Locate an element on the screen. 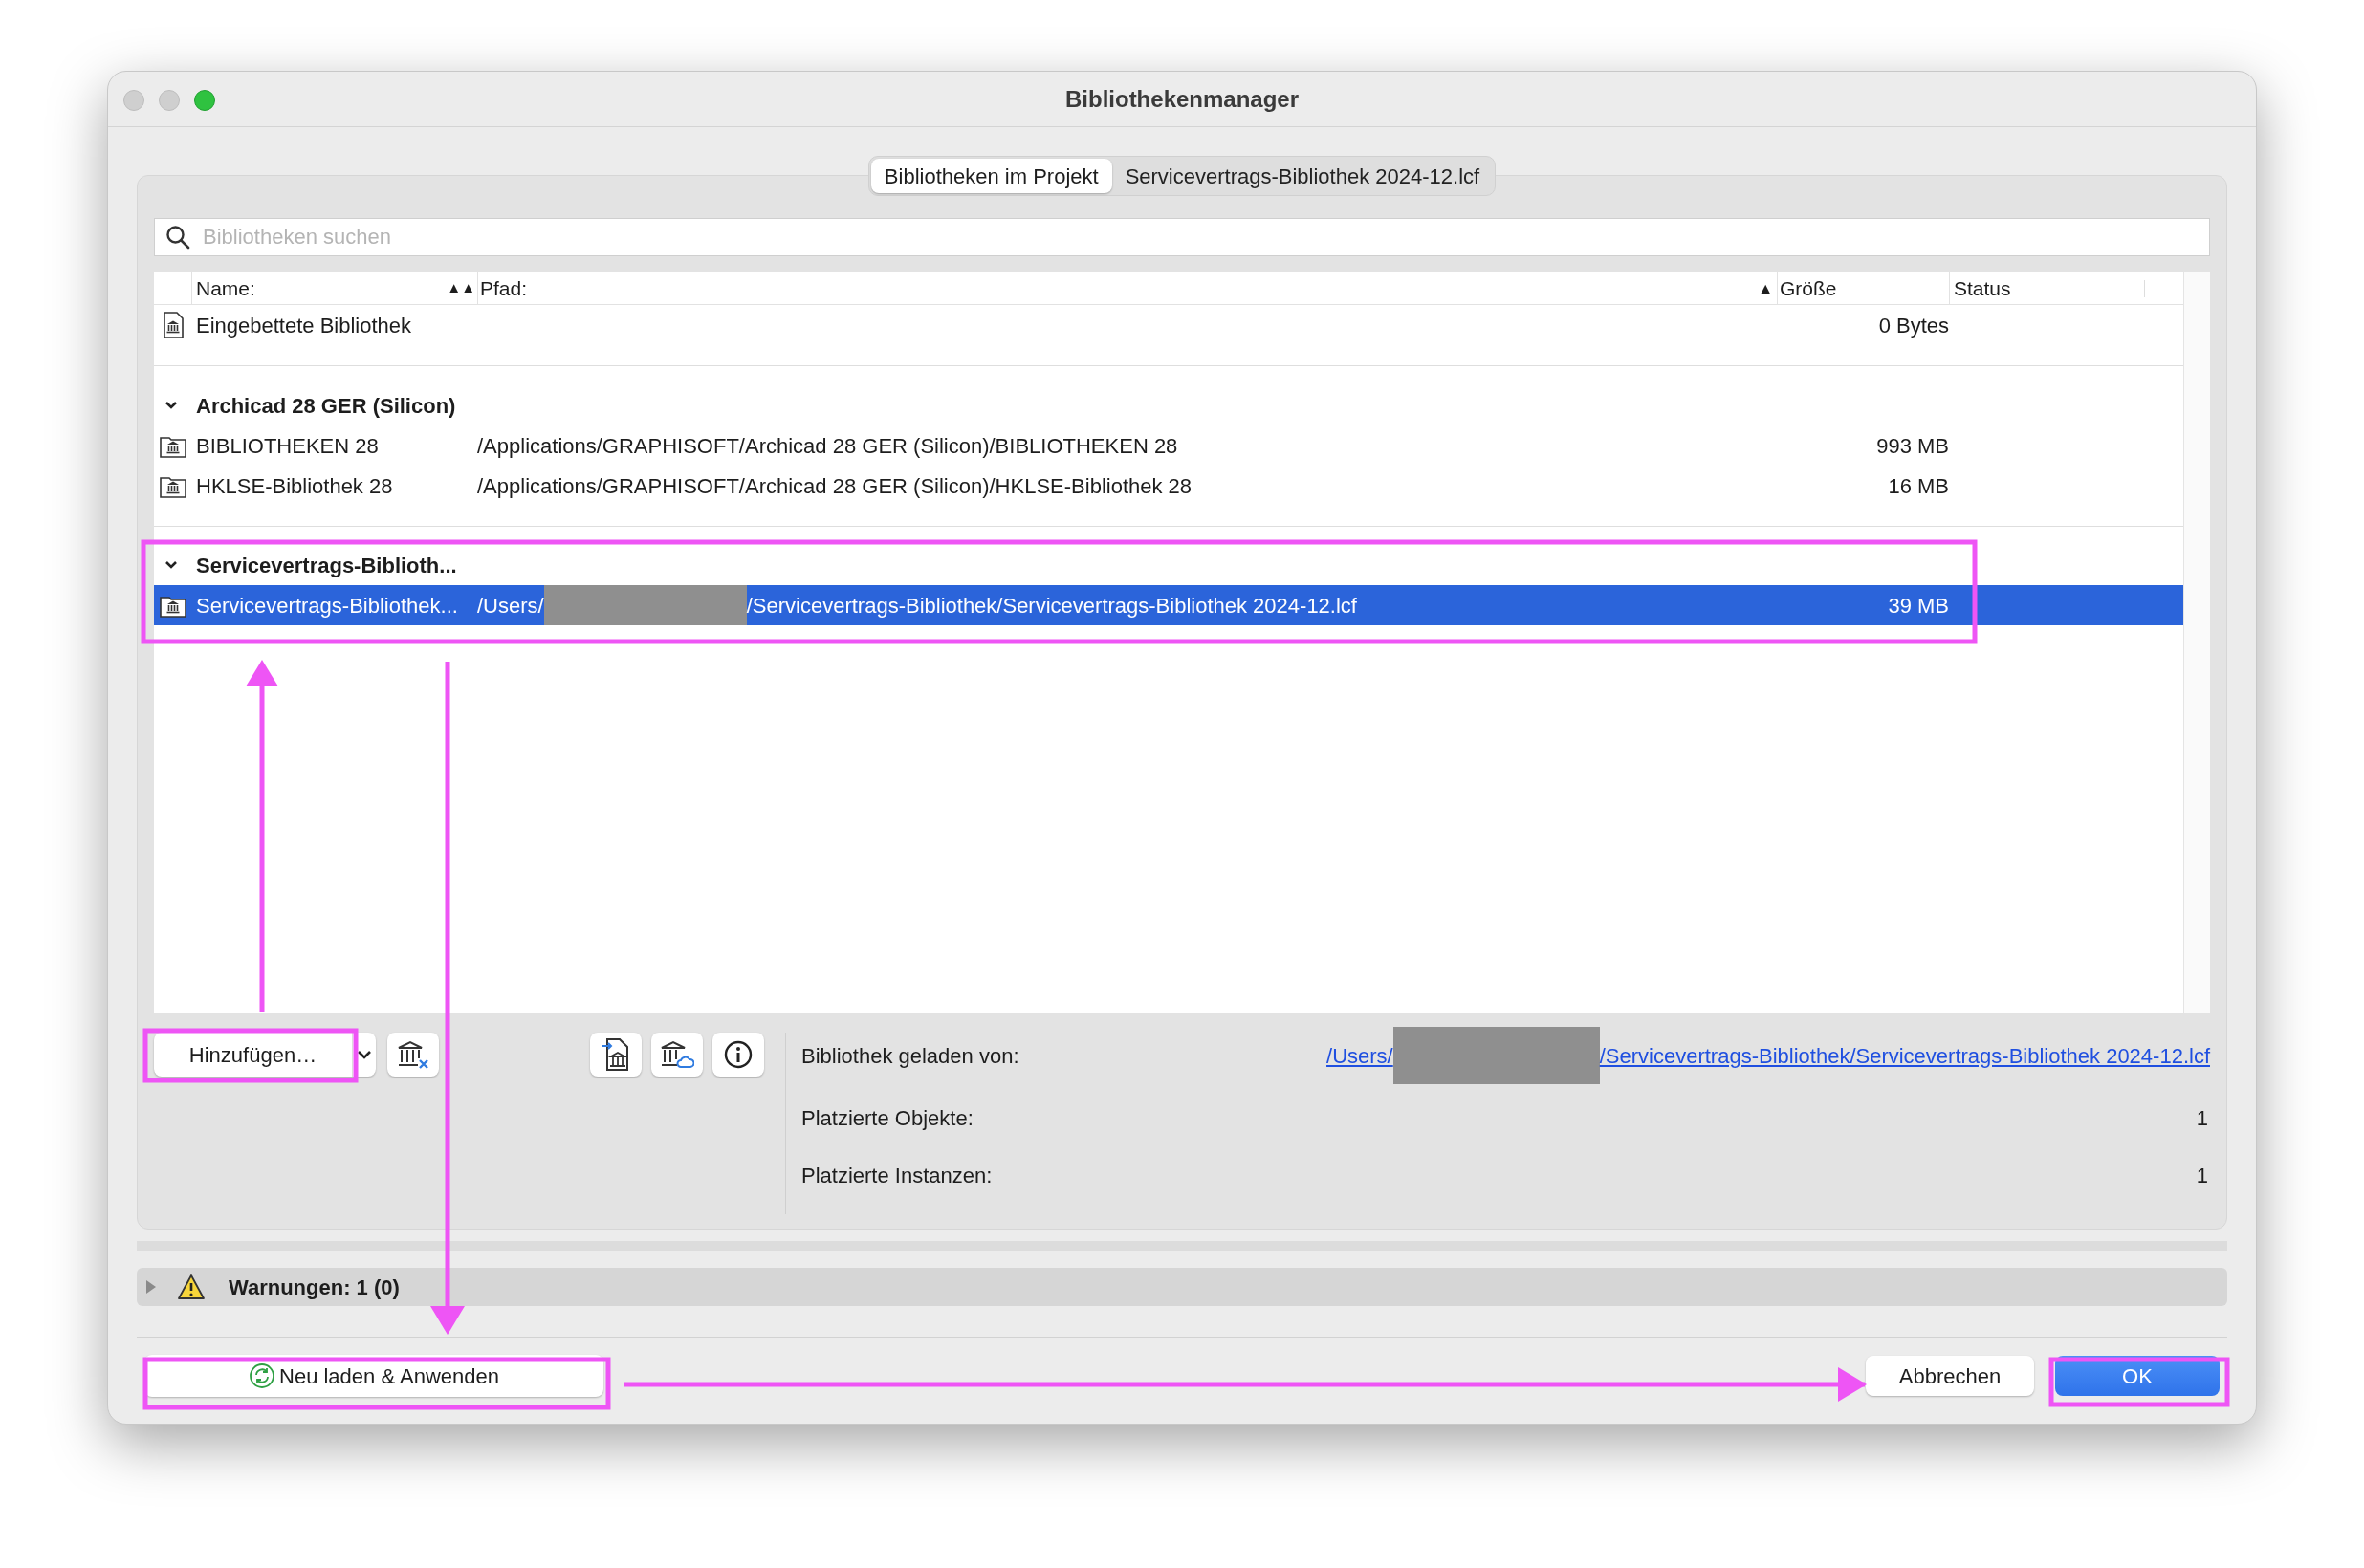 The width and height of the screenshot is (2364, 1568). size-cell-text: 993 MB is located at coordinates (1912, 446).